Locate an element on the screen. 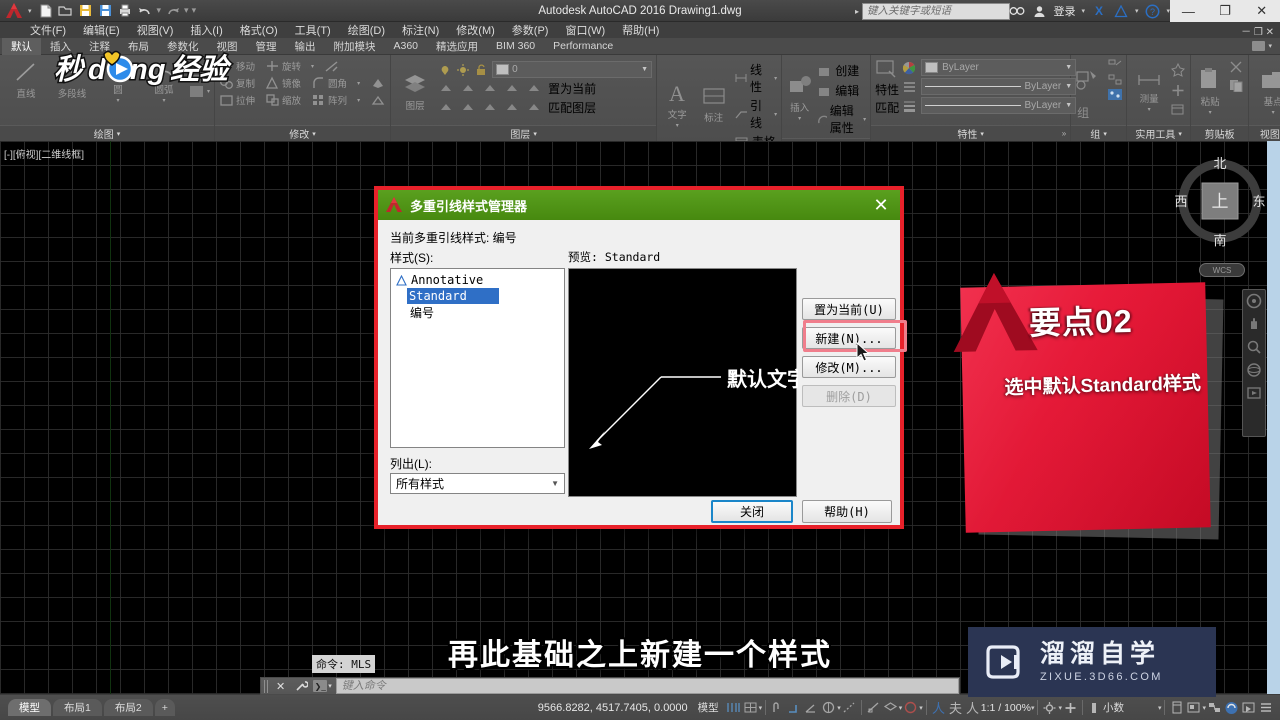  search-expand-icon: ▸ is located at coordinates (857, 11).